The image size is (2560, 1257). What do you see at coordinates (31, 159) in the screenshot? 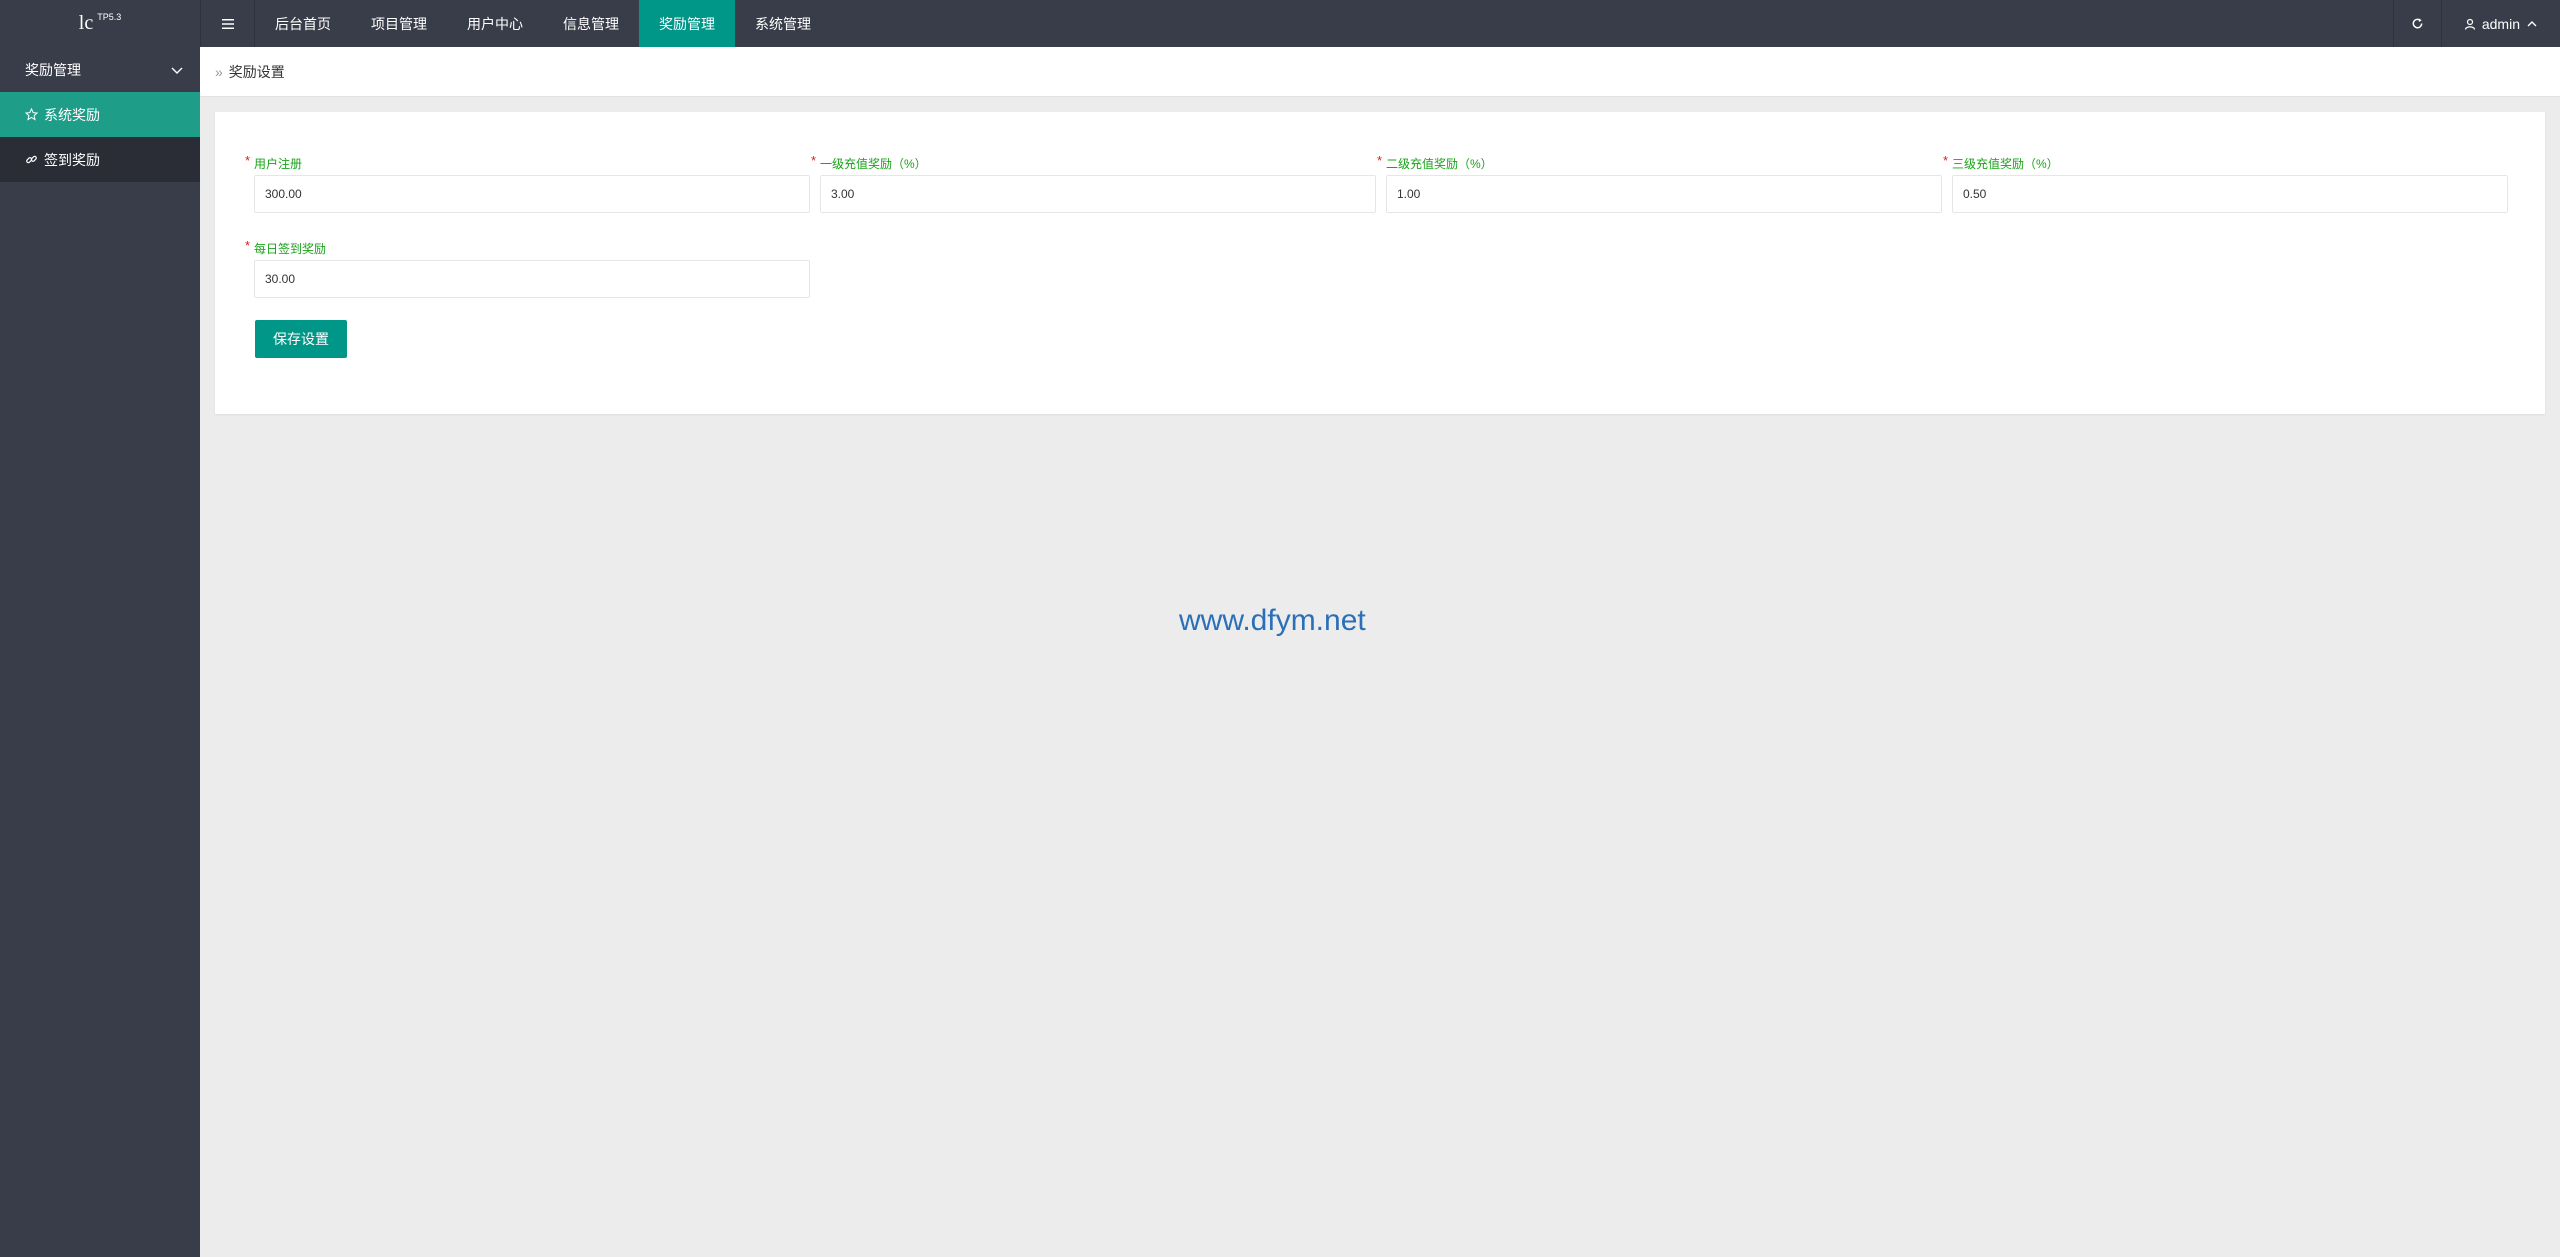
I see `link-icon` at bounding box center [31, 159].